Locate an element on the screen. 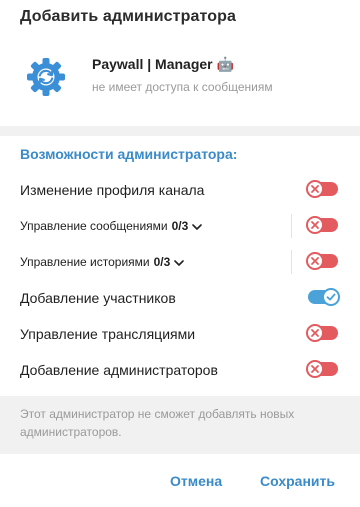 The height and width of the screenshot is (507, 360). permission-label: Управление историями is located at coordinates (85, 262).